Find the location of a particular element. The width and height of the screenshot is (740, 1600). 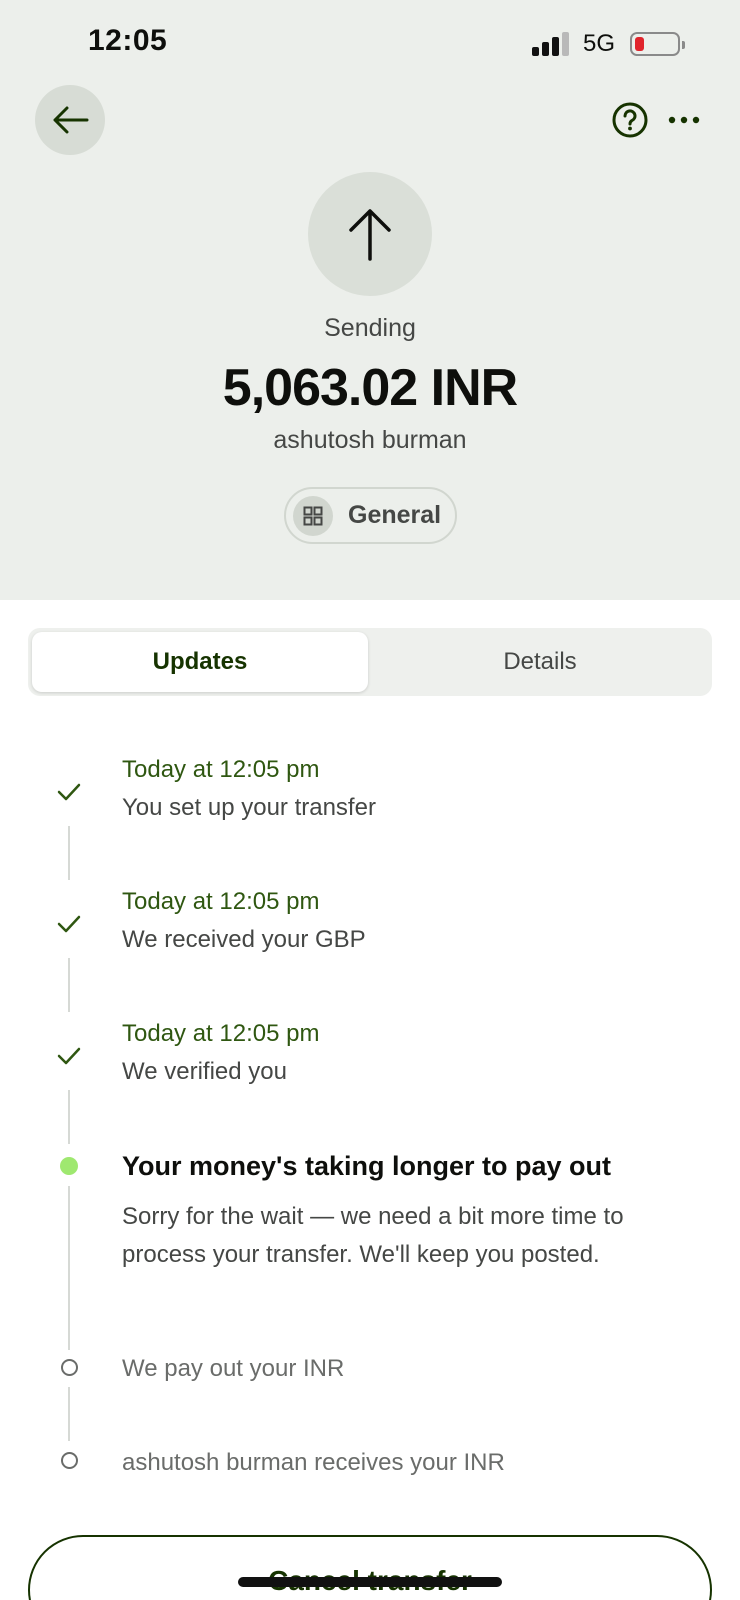

step-text: We received your GBP is located at coordinates (244, 939).